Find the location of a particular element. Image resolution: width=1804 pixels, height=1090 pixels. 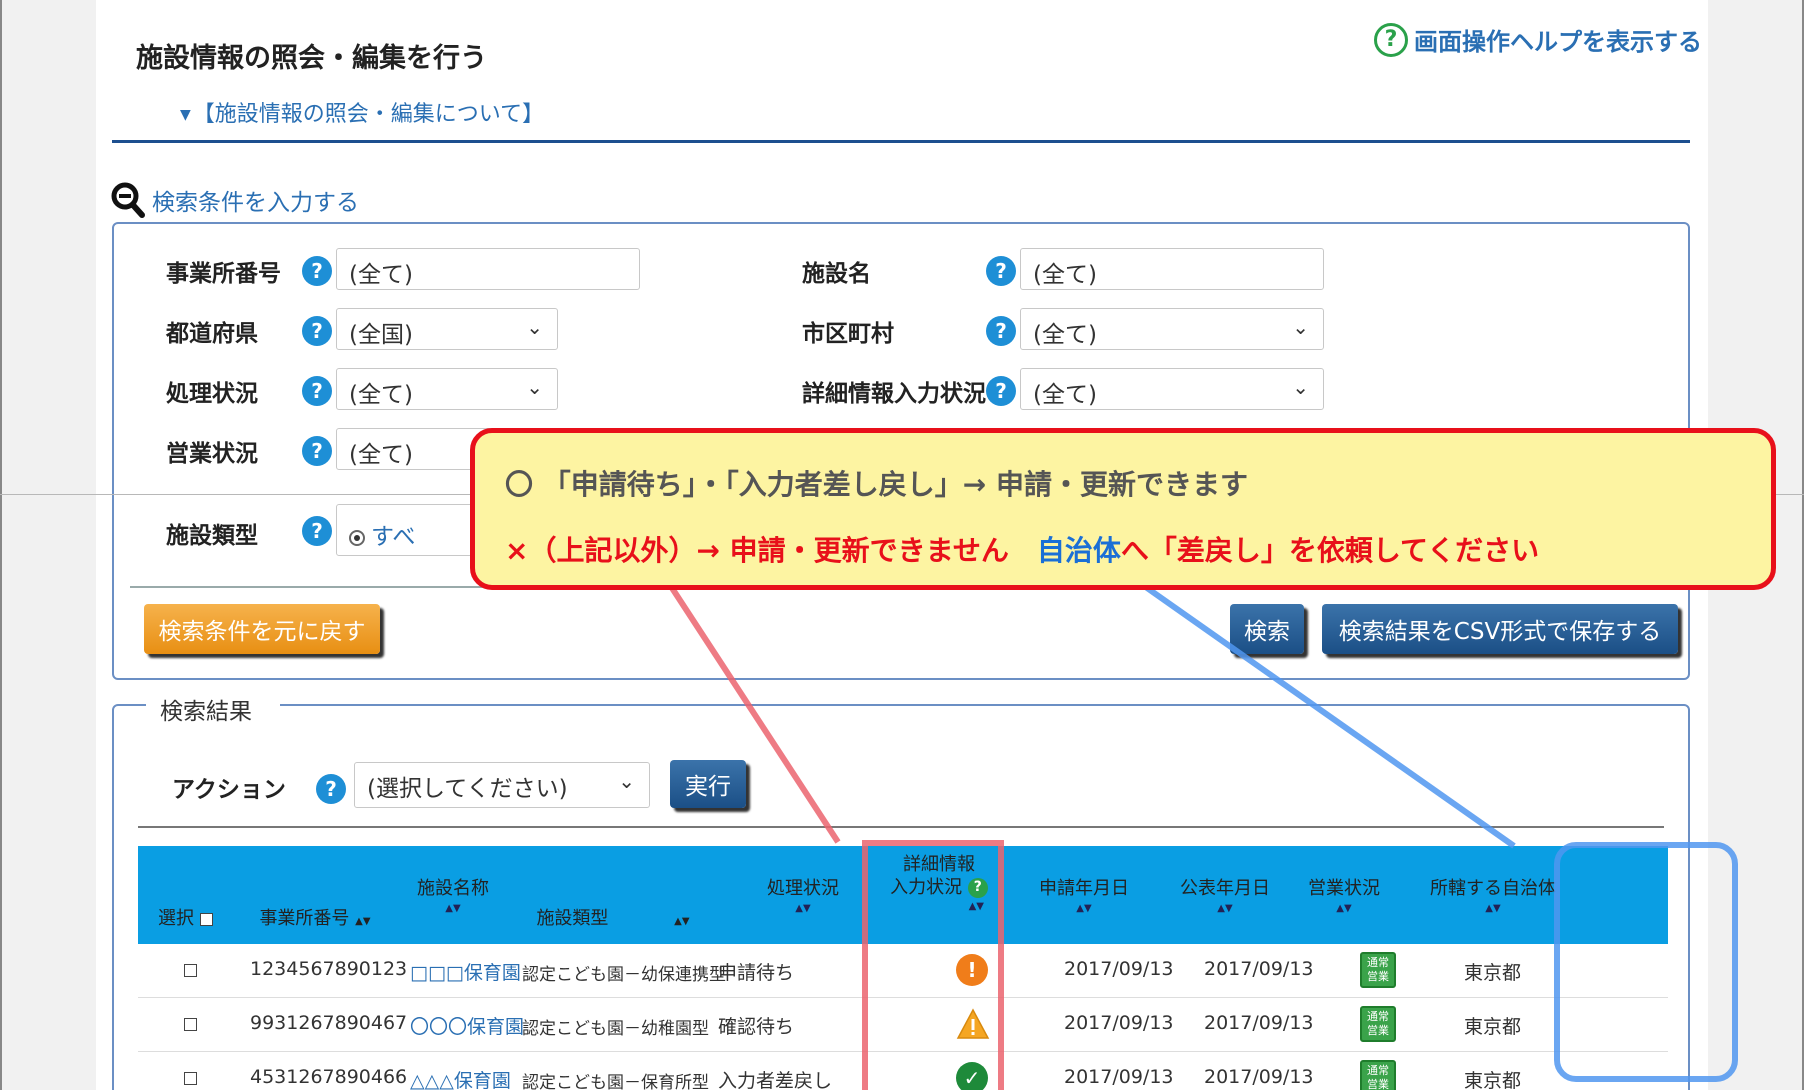

blue-connector-line is located at coordinates (1322, 711).